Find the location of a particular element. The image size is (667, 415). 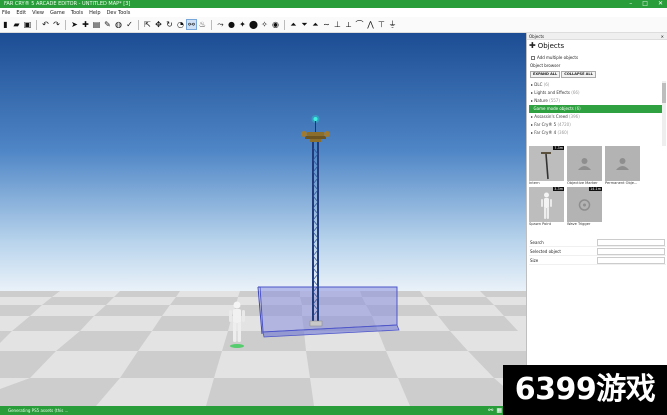

add-multiple-label: Add multiple objects is located at coordinates (558, 57).